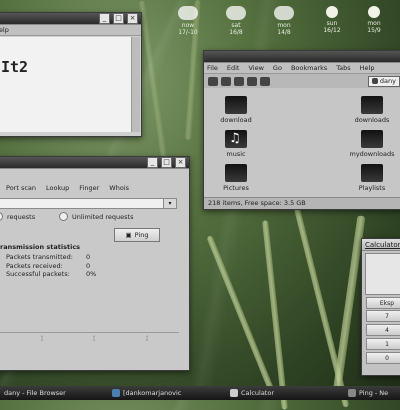 Image resolution: width=400 pixels, height=410 pixels. I want to click on weather-temp: 17/-10, so click(188, 32).